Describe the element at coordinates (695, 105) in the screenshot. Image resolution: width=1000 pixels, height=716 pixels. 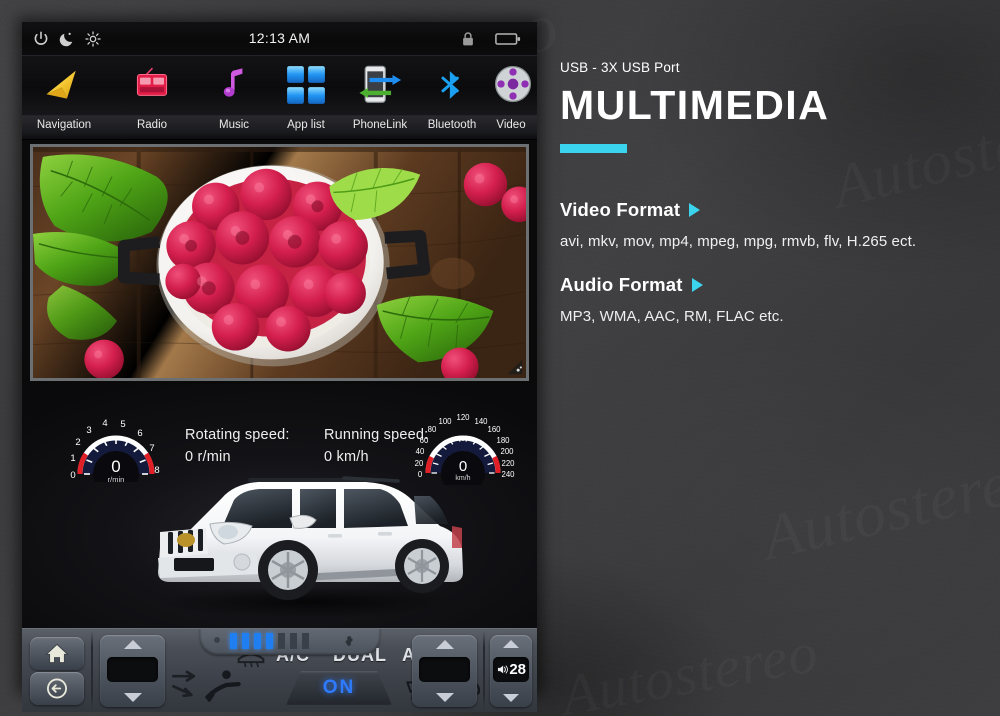
I see `panel-title: MULTIMEDIA` at that location.